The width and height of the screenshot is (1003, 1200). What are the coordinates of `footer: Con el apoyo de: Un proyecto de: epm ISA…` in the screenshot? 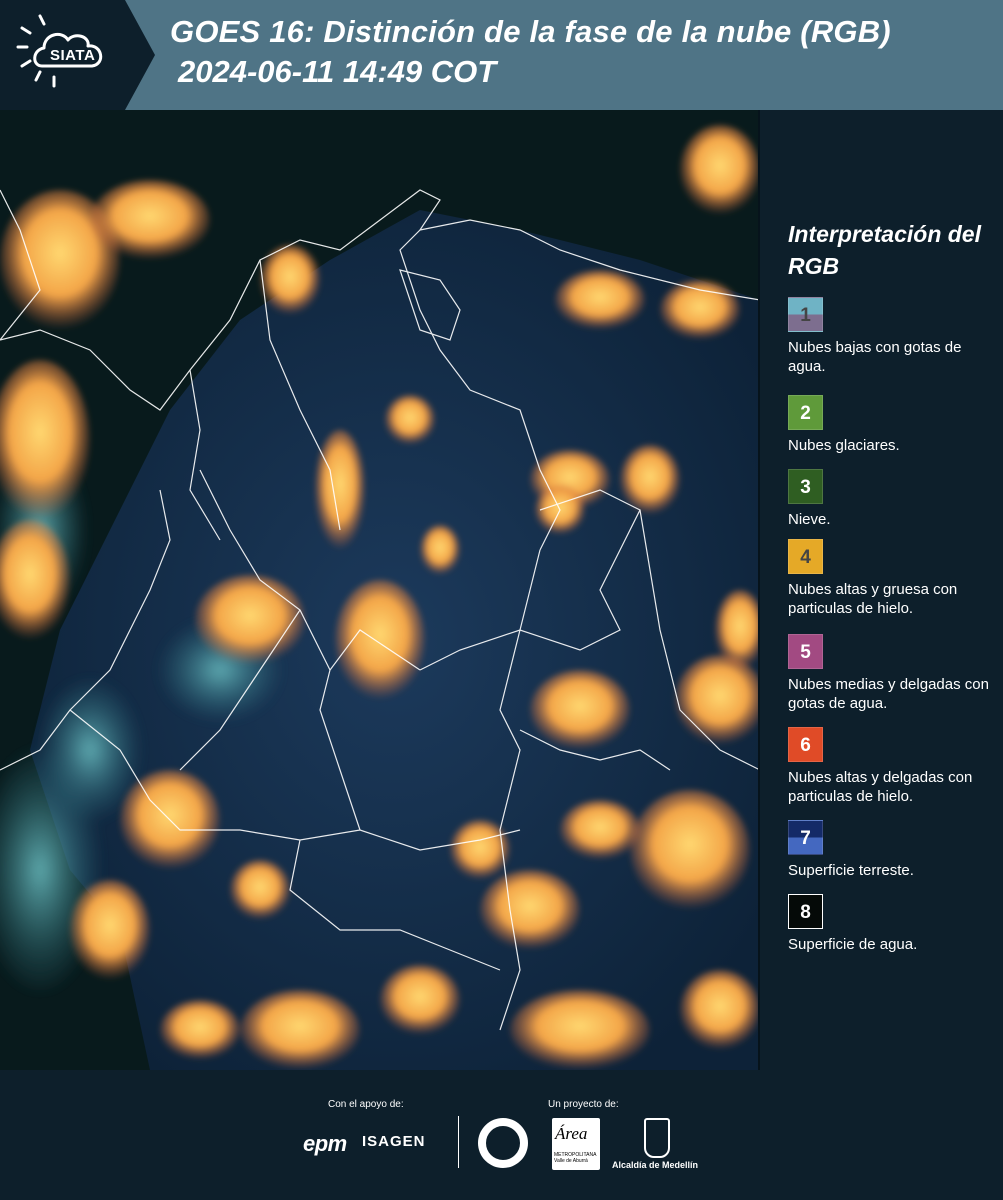 It's located at (501, 1135).